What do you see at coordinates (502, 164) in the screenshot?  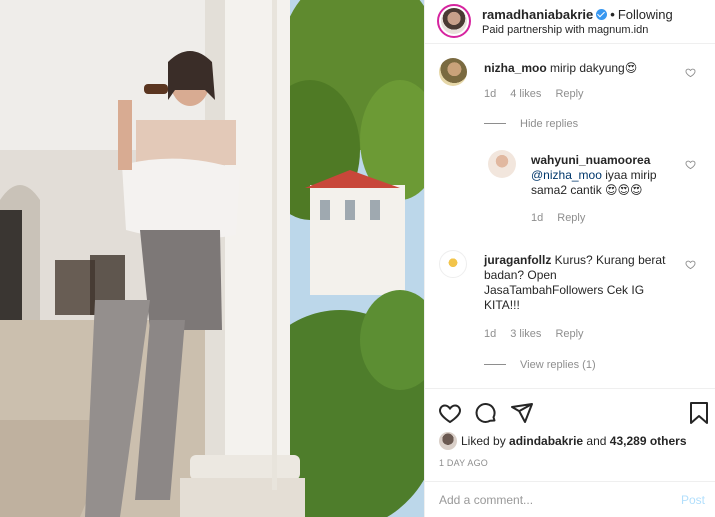 I see `reply-avatar` at bounding box center [502, 164].